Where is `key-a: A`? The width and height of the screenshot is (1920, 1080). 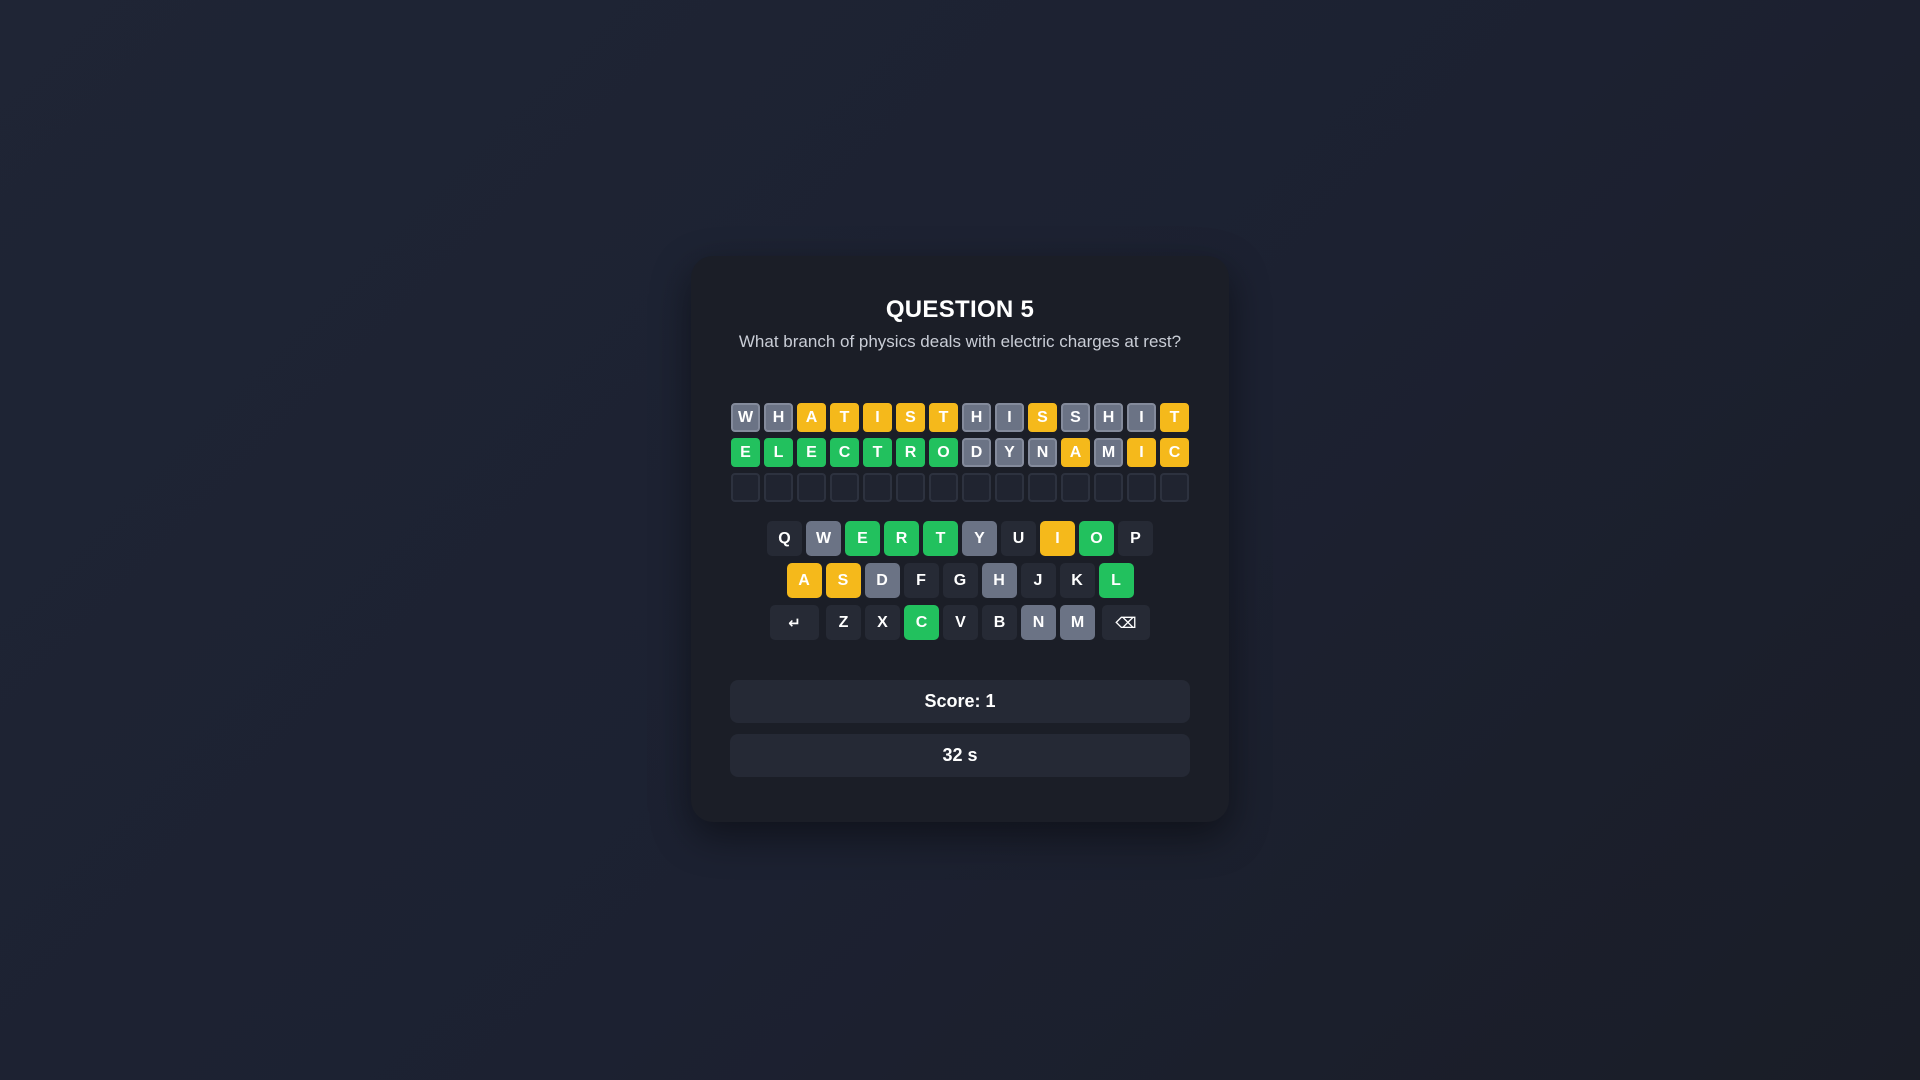 key-a: A is located at coordinates (804, 580).